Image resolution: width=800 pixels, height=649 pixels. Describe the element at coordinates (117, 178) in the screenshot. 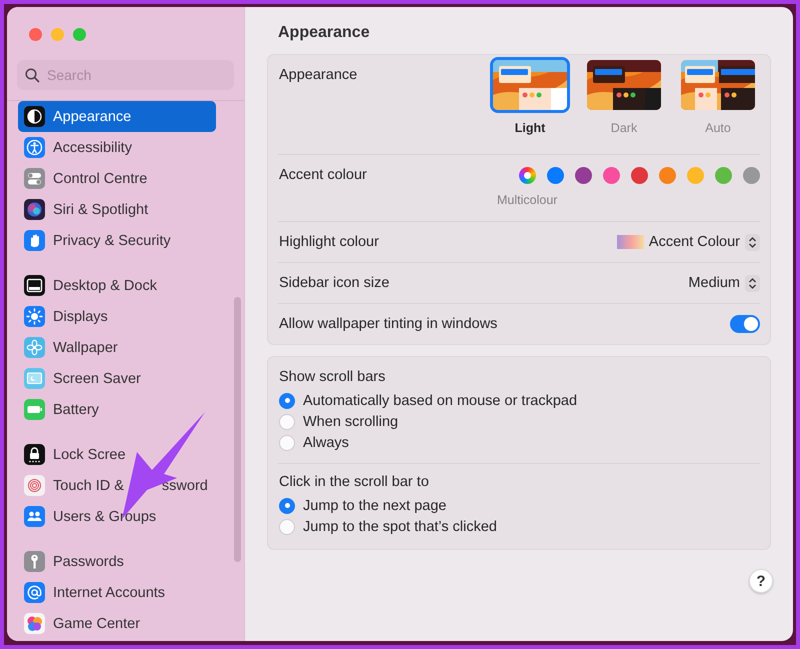

I see `sidebar-item: Control Centre` at that location.